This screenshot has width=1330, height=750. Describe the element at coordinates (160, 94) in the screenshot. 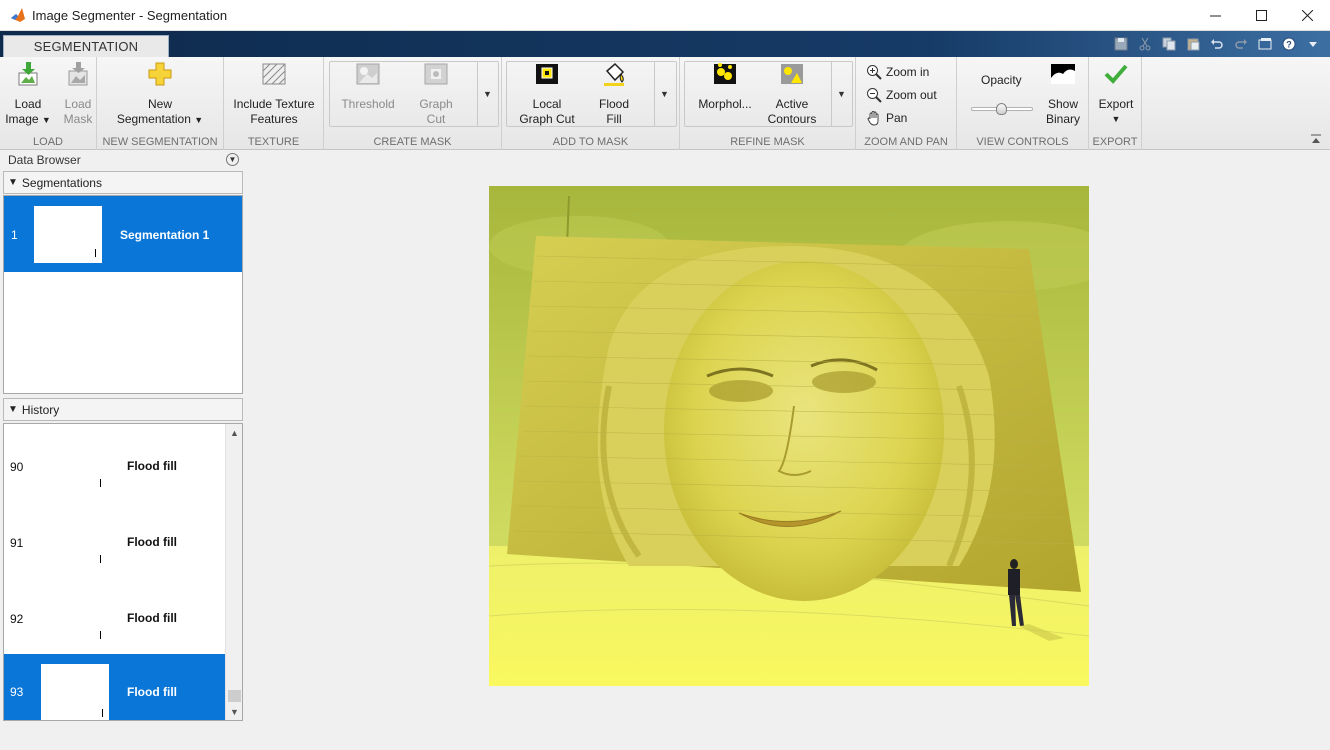

I see `new-segmentation-button: New Segmentation ▼` at that location.